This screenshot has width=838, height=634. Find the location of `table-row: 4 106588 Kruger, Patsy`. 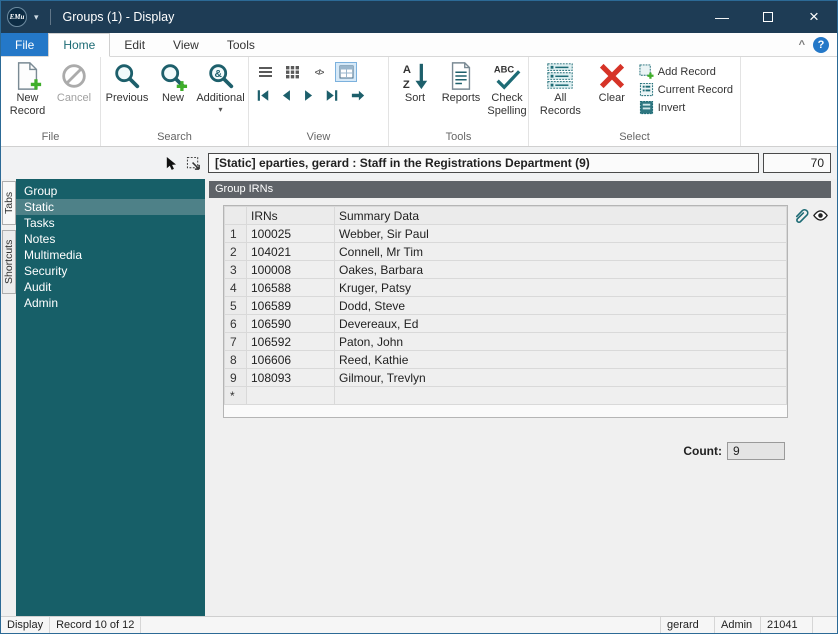

table-row: 4 106588 Kruger, Patsy is located at coordinates (505, 287).